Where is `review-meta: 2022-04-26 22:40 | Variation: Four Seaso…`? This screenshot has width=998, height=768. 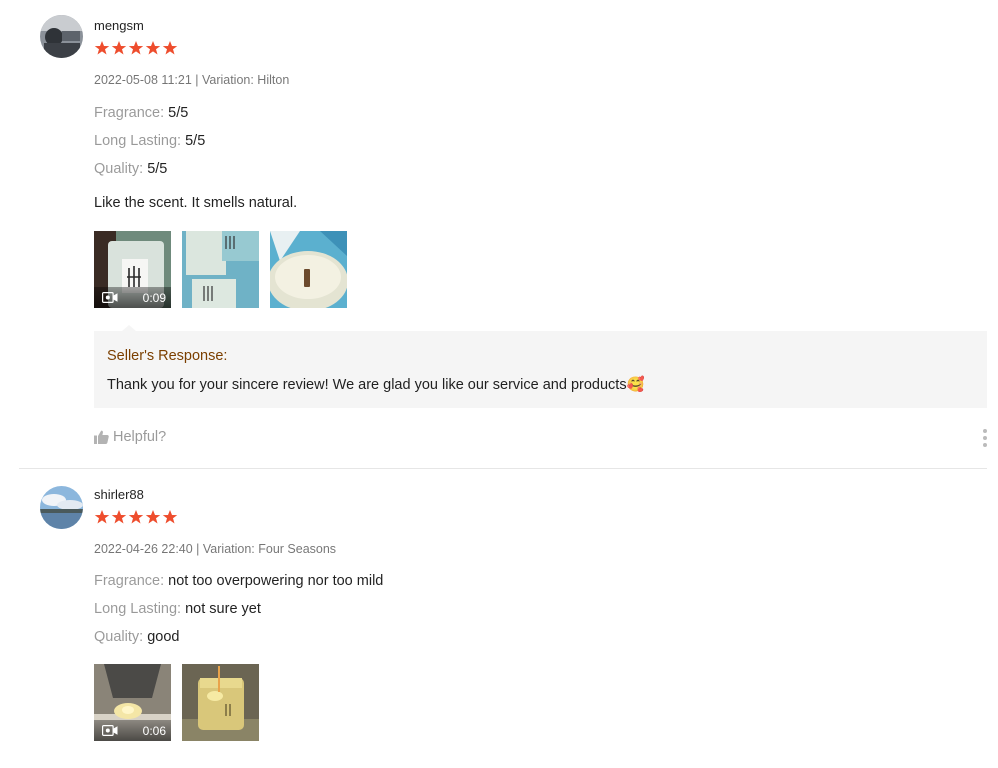
review-meta: 2022-04-26 22:40 | Variation: Four Seaso… is located at coordinates (215, 549).